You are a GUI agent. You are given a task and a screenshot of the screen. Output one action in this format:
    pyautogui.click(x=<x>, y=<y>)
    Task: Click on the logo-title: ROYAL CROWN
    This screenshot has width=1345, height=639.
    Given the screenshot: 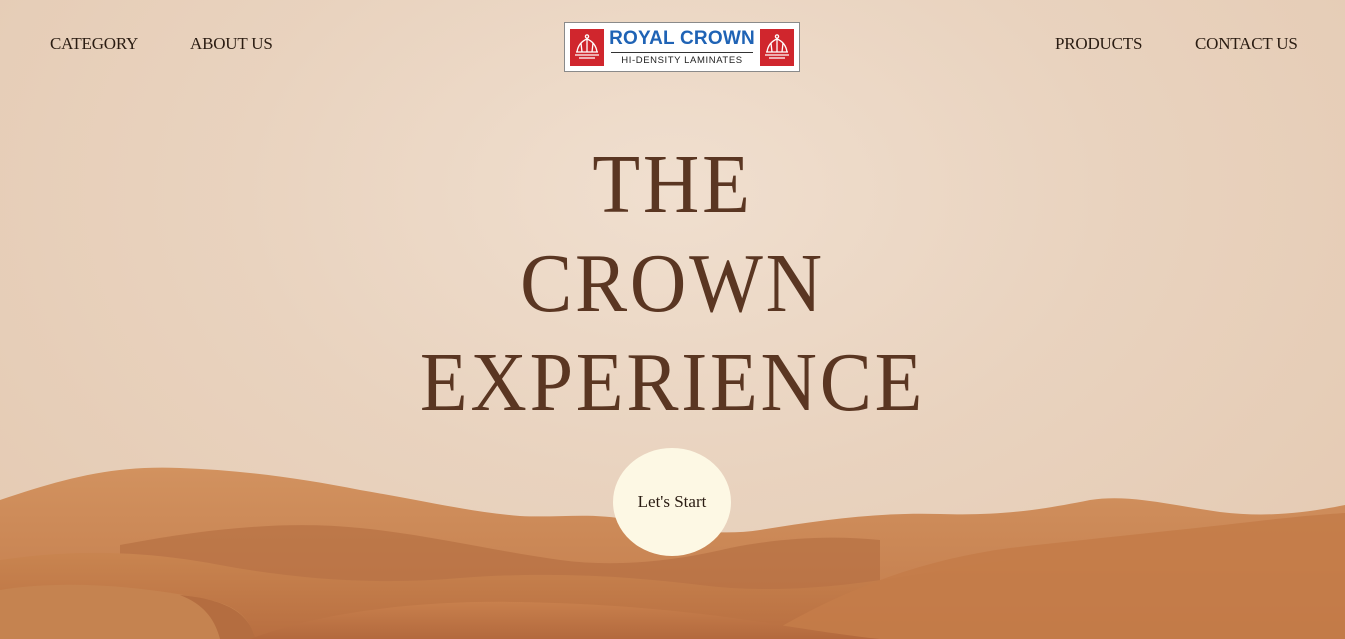 What is the action you would take?
    pyautogui.click(x=682, y=38)
    